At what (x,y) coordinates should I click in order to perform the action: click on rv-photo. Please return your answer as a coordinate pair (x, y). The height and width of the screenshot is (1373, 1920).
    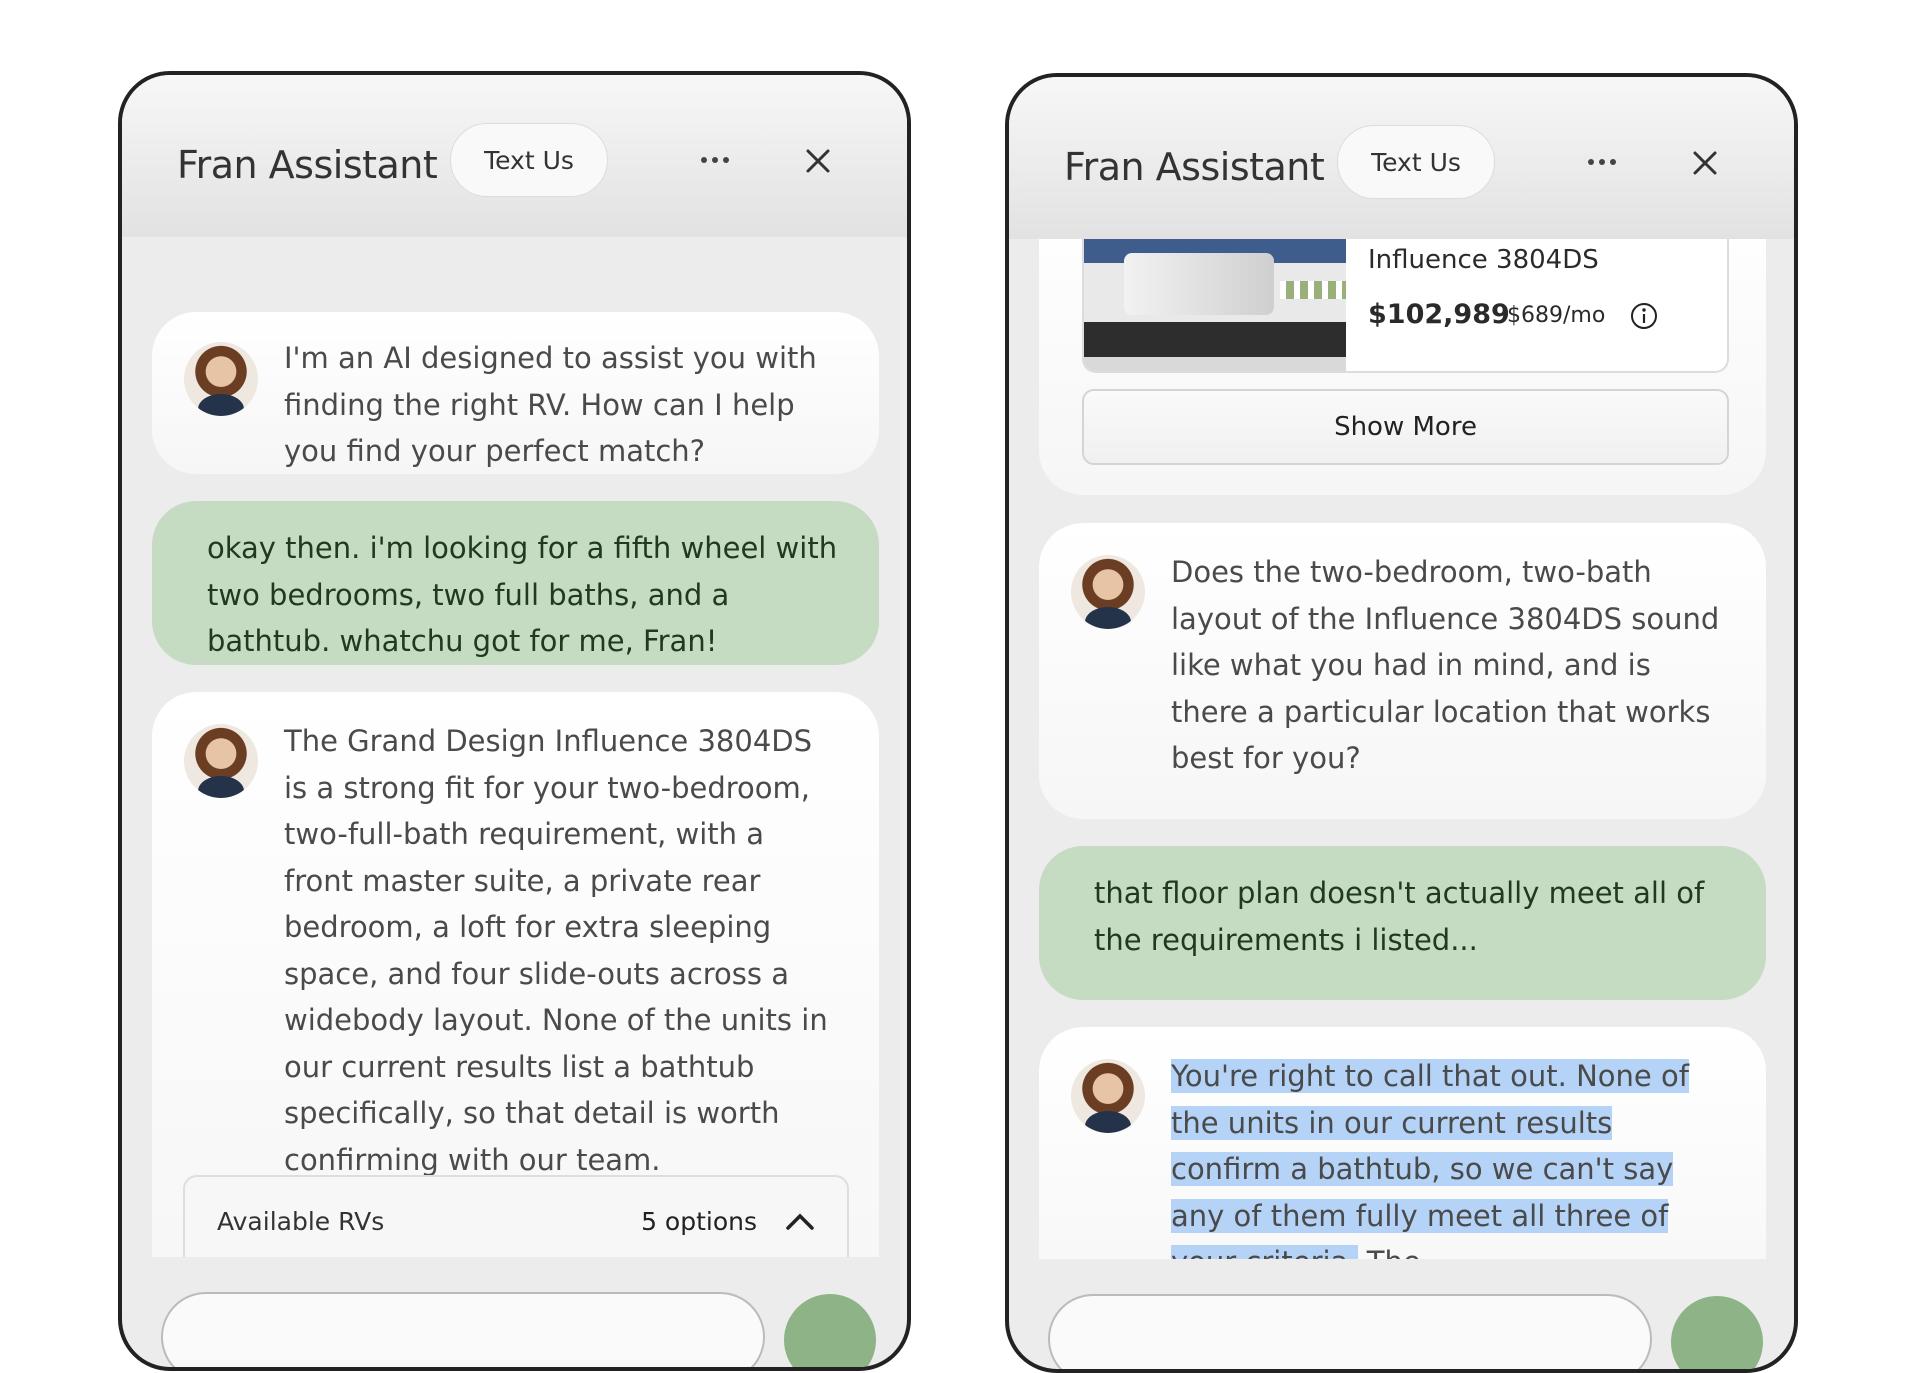
    Looking at the image, I should click on (1215, 305).